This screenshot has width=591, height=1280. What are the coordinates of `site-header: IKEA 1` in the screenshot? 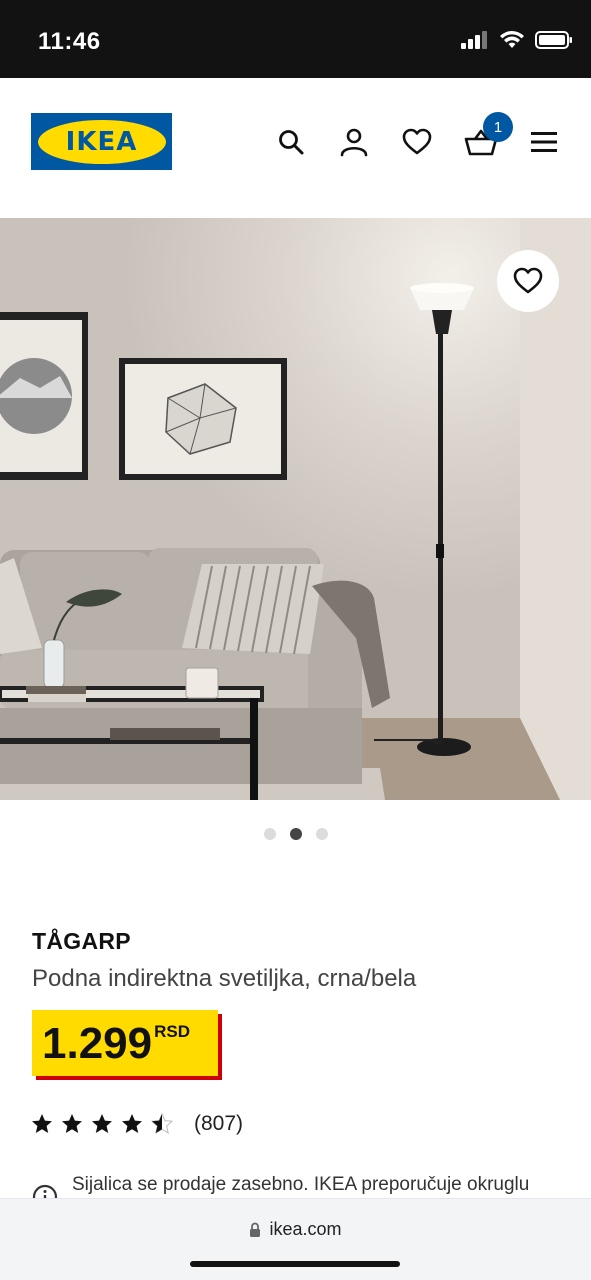 It's located at (295, 148).